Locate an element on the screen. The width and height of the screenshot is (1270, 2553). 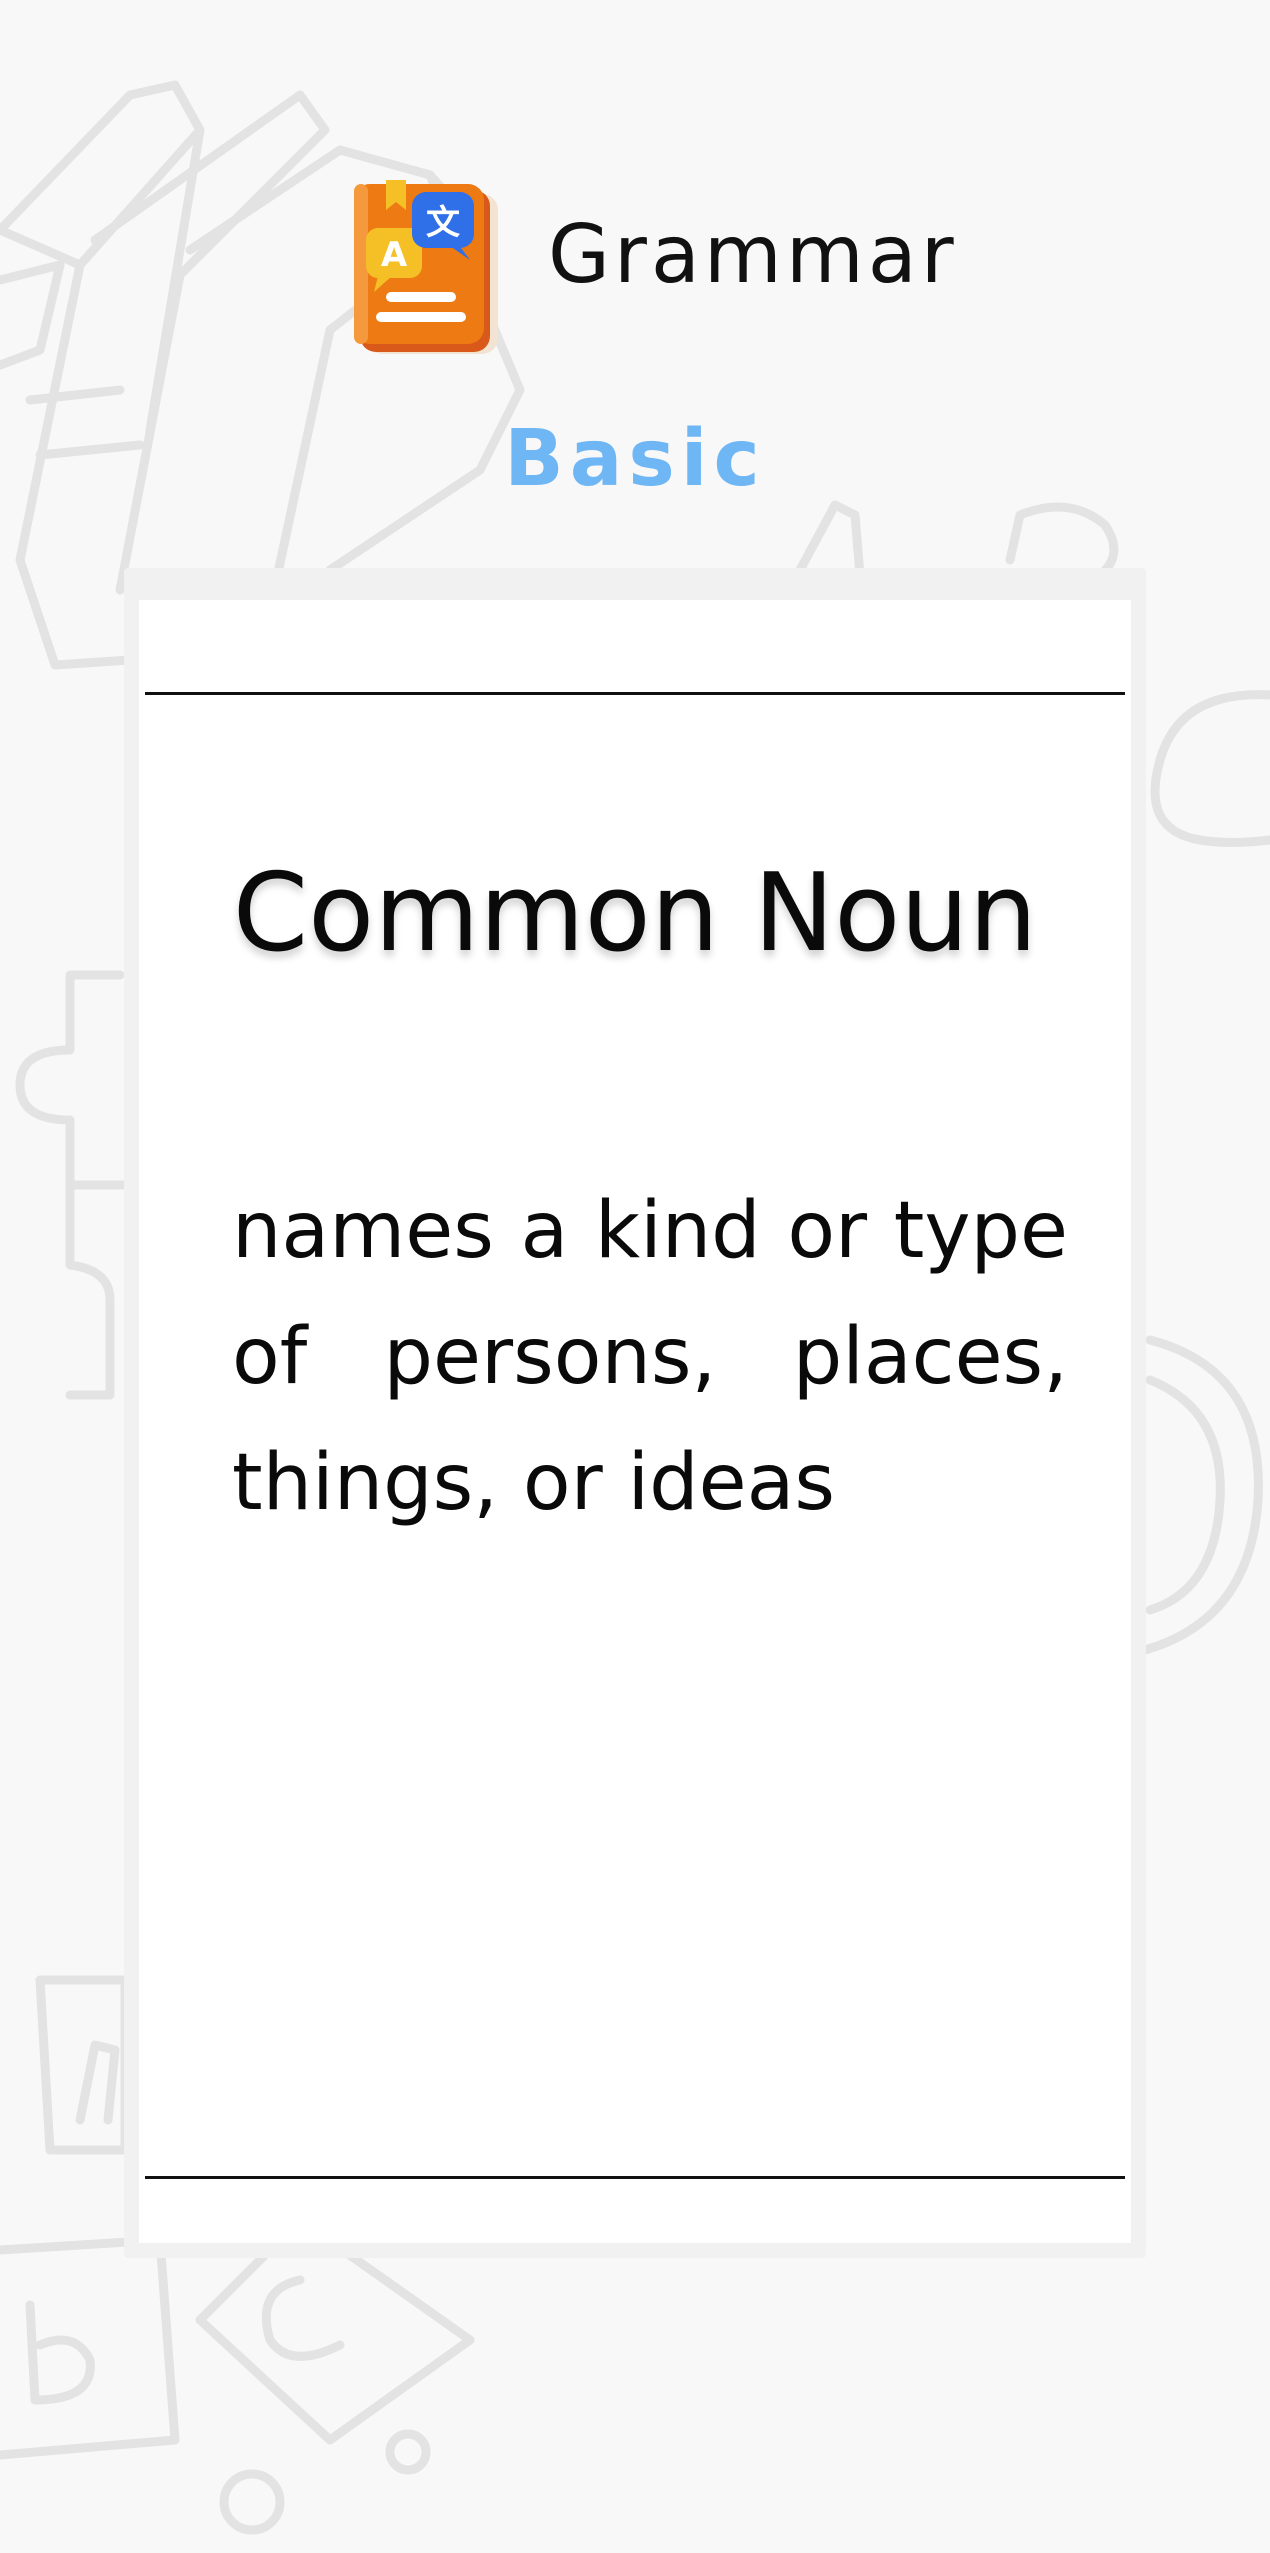
card-top-divider is located at coordinates (635, 693).